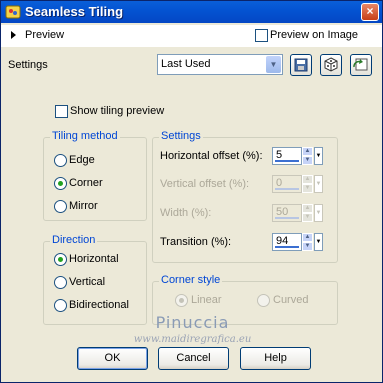  I want to click on vertical-offset-input: 0, so click(287, 184).